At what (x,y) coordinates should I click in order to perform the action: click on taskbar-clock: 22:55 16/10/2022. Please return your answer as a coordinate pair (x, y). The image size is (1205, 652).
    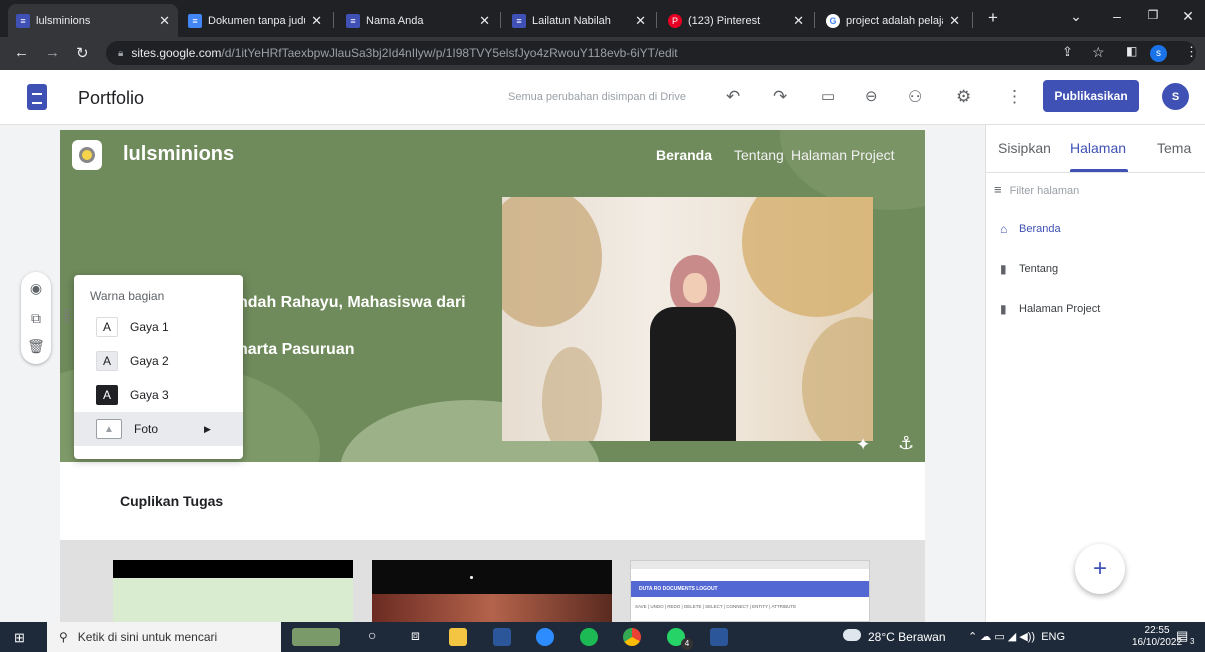
    Looking at the image, I should click on (1157, 637).